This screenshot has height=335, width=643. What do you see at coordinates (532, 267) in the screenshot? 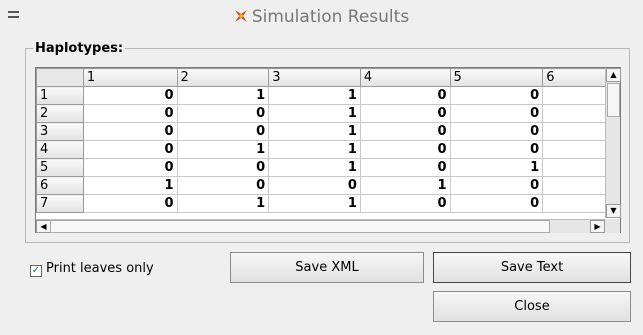
I see `save-text-button: Save Text` at bounding box center [532, 267].